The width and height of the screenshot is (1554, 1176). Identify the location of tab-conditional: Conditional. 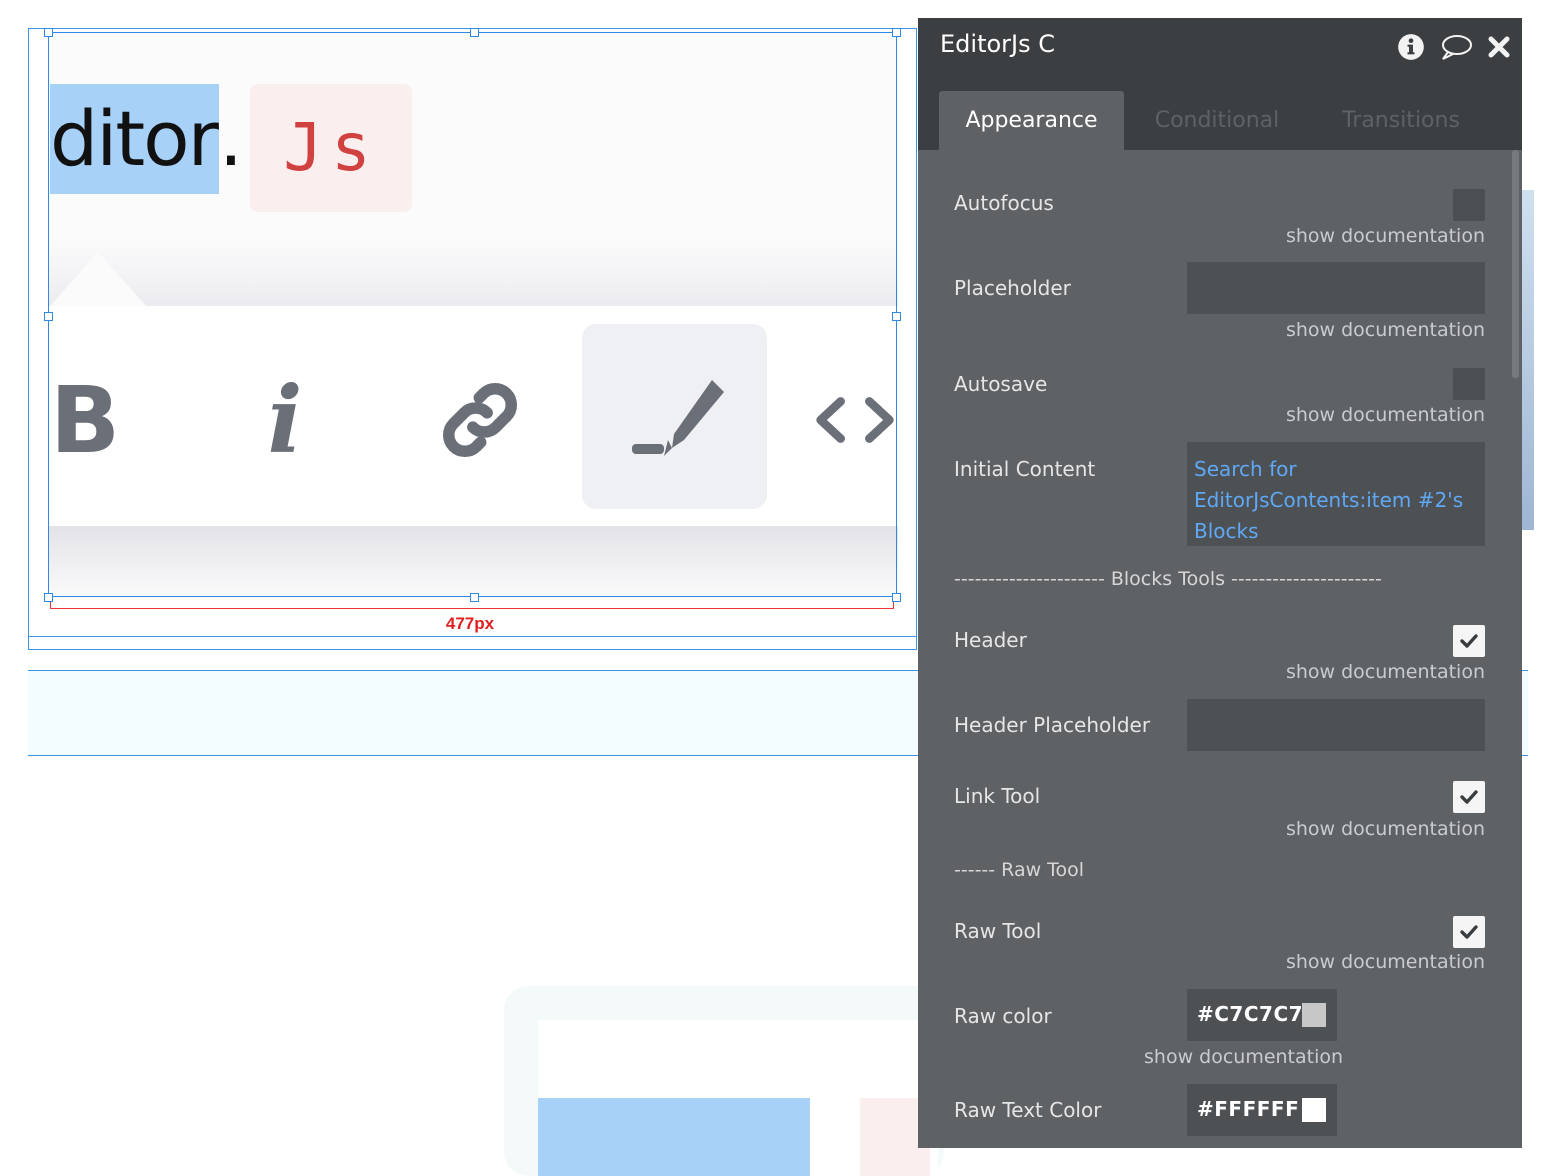
(1217, 120).